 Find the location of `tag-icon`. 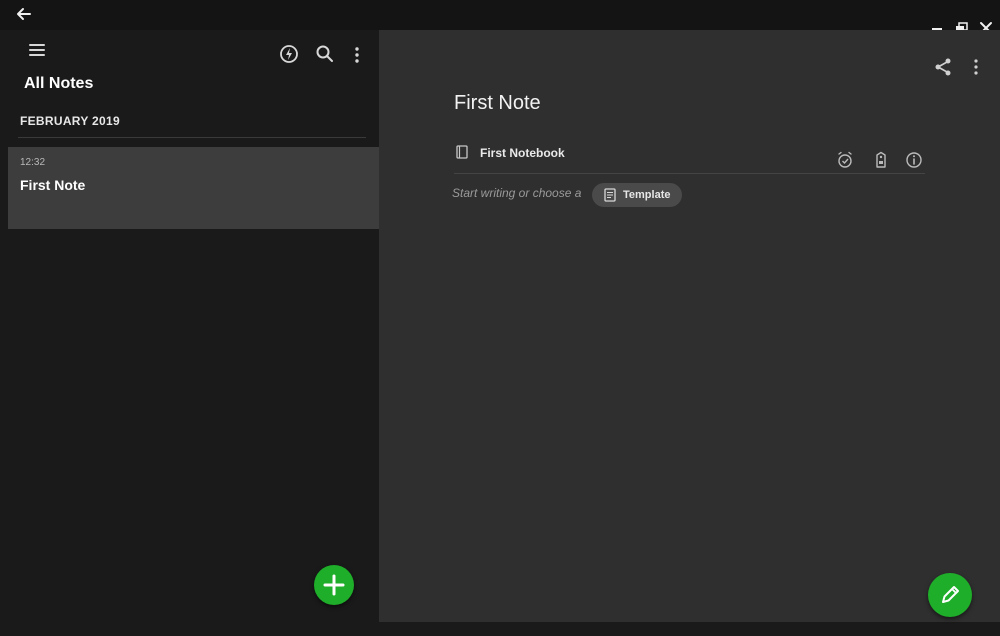

tag-icon is located at coordinates (881, 160).